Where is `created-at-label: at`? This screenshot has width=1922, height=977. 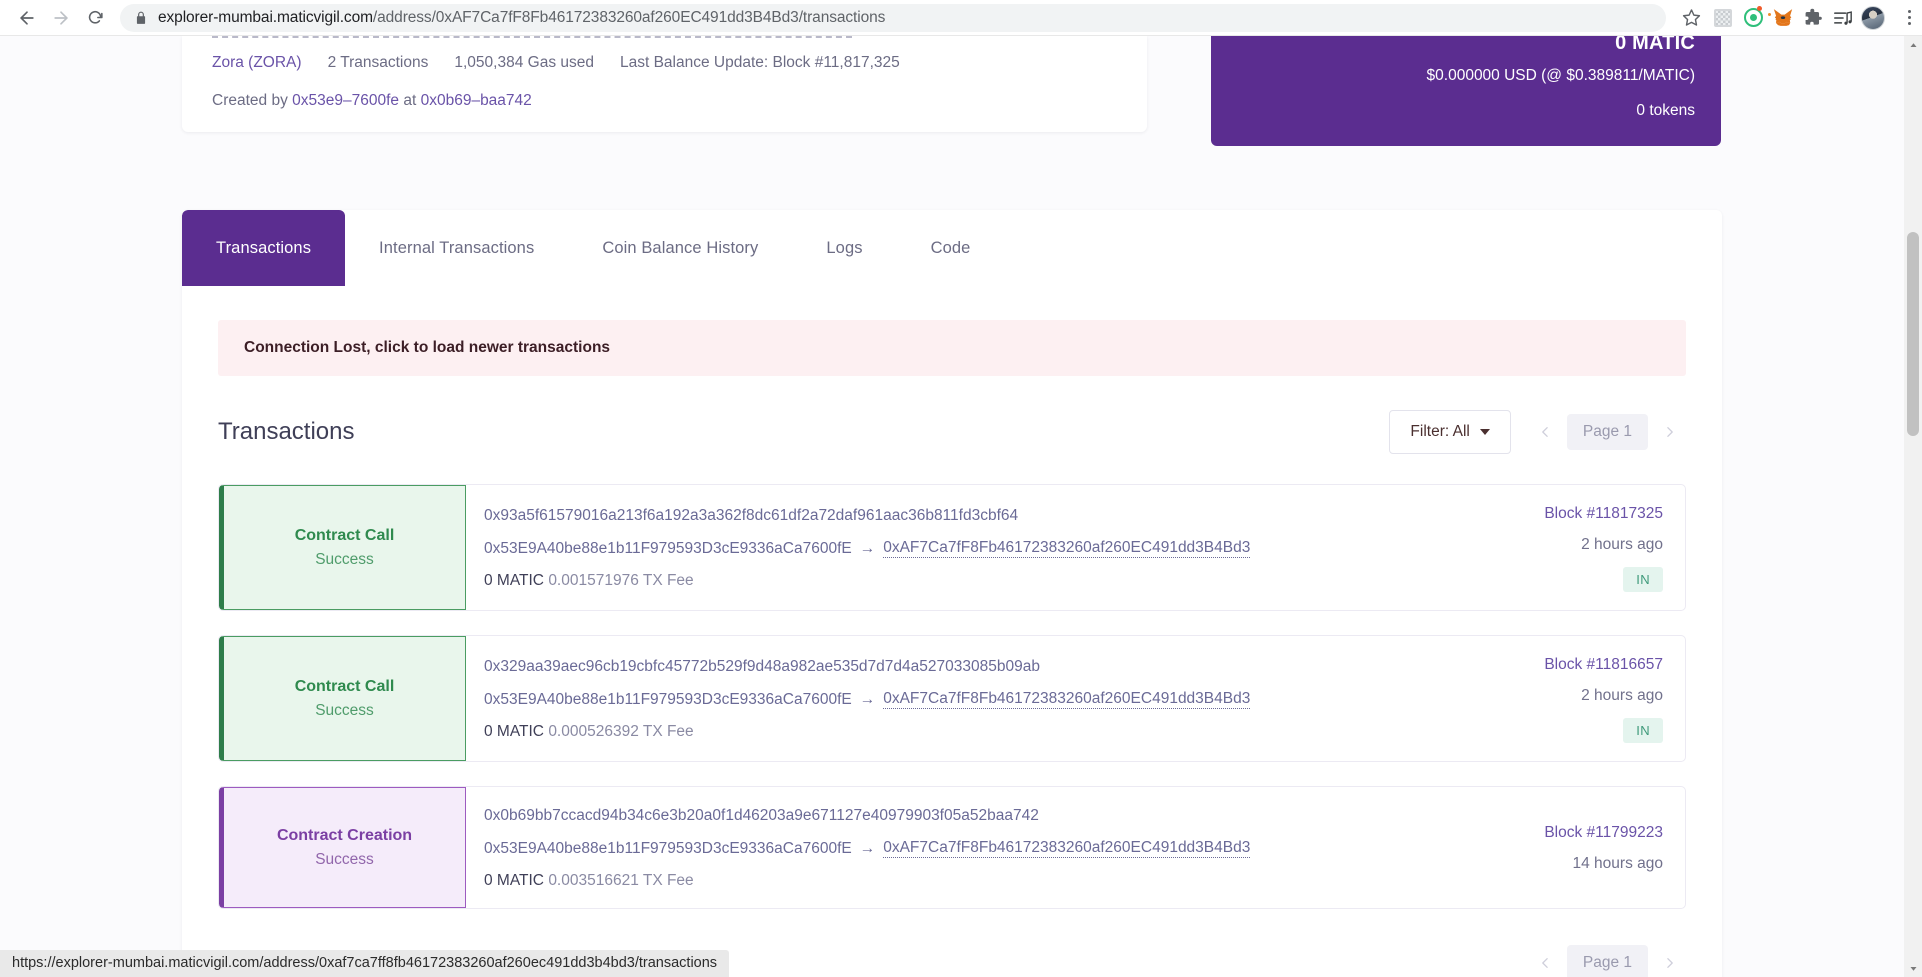
created-at-label: at is located at coordinates (410, 100).